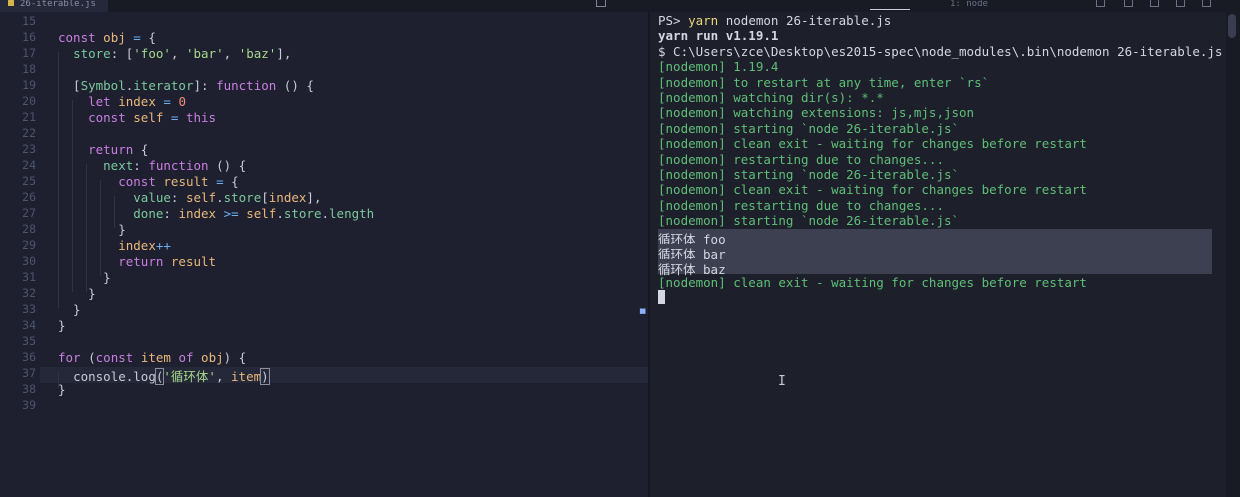 This screenshot has width=1240, height=497. Describe the element at coordinates (661, 297) in the screenshot. I see `terminal-cursor` at that location.